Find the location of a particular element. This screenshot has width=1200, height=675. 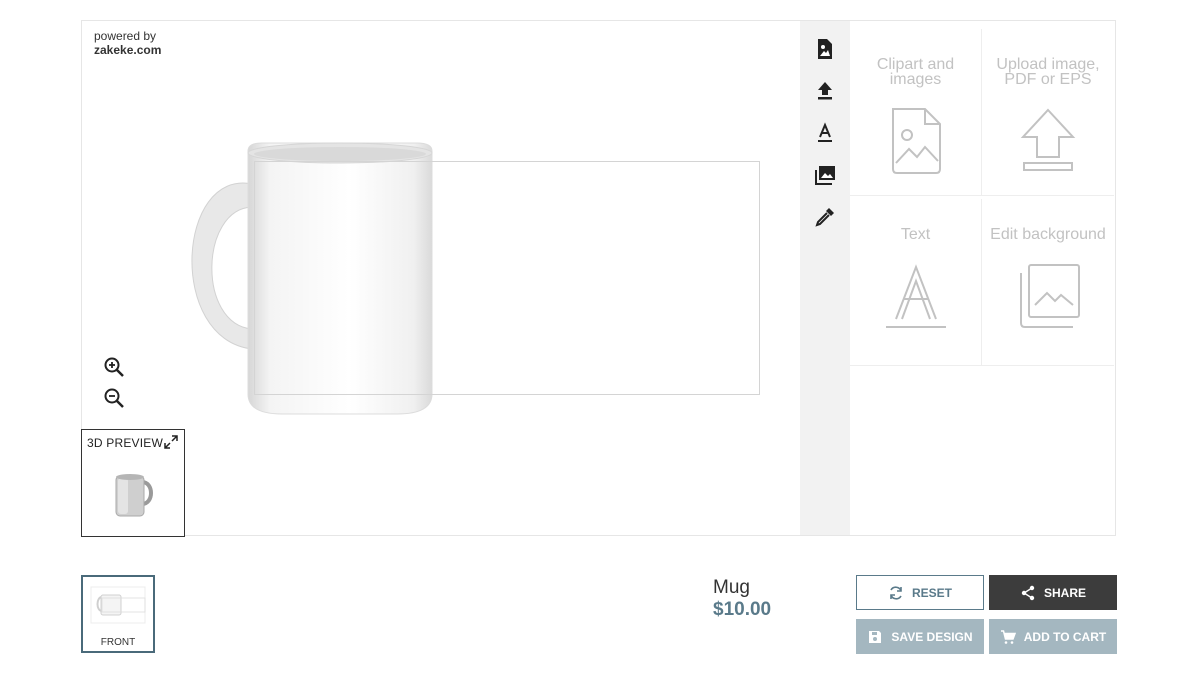

save-icon is located at coordinates (875, 636).